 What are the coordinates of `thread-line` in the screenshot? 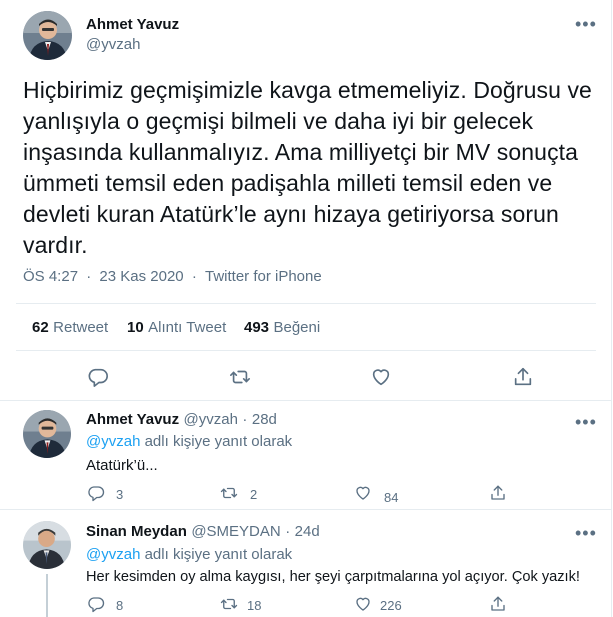 It's located at (47, 595).